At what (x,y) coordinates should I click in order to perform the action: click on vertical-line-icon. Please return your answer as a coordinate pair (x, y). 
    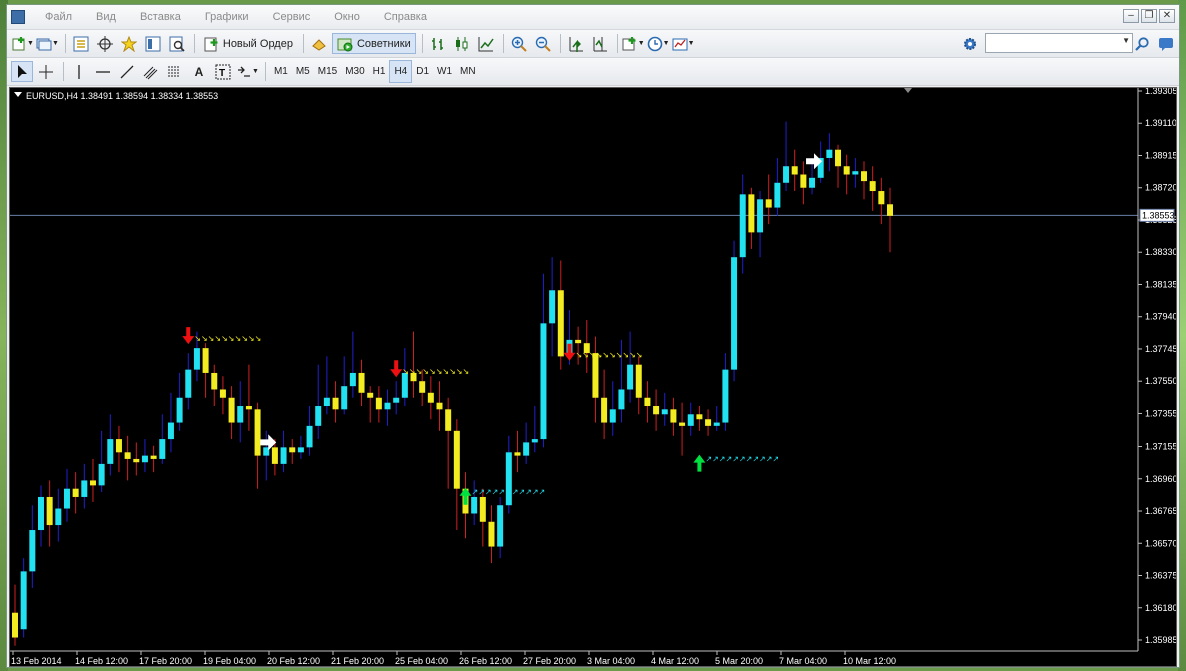
    Looking at the image, I should click on (79, 72).